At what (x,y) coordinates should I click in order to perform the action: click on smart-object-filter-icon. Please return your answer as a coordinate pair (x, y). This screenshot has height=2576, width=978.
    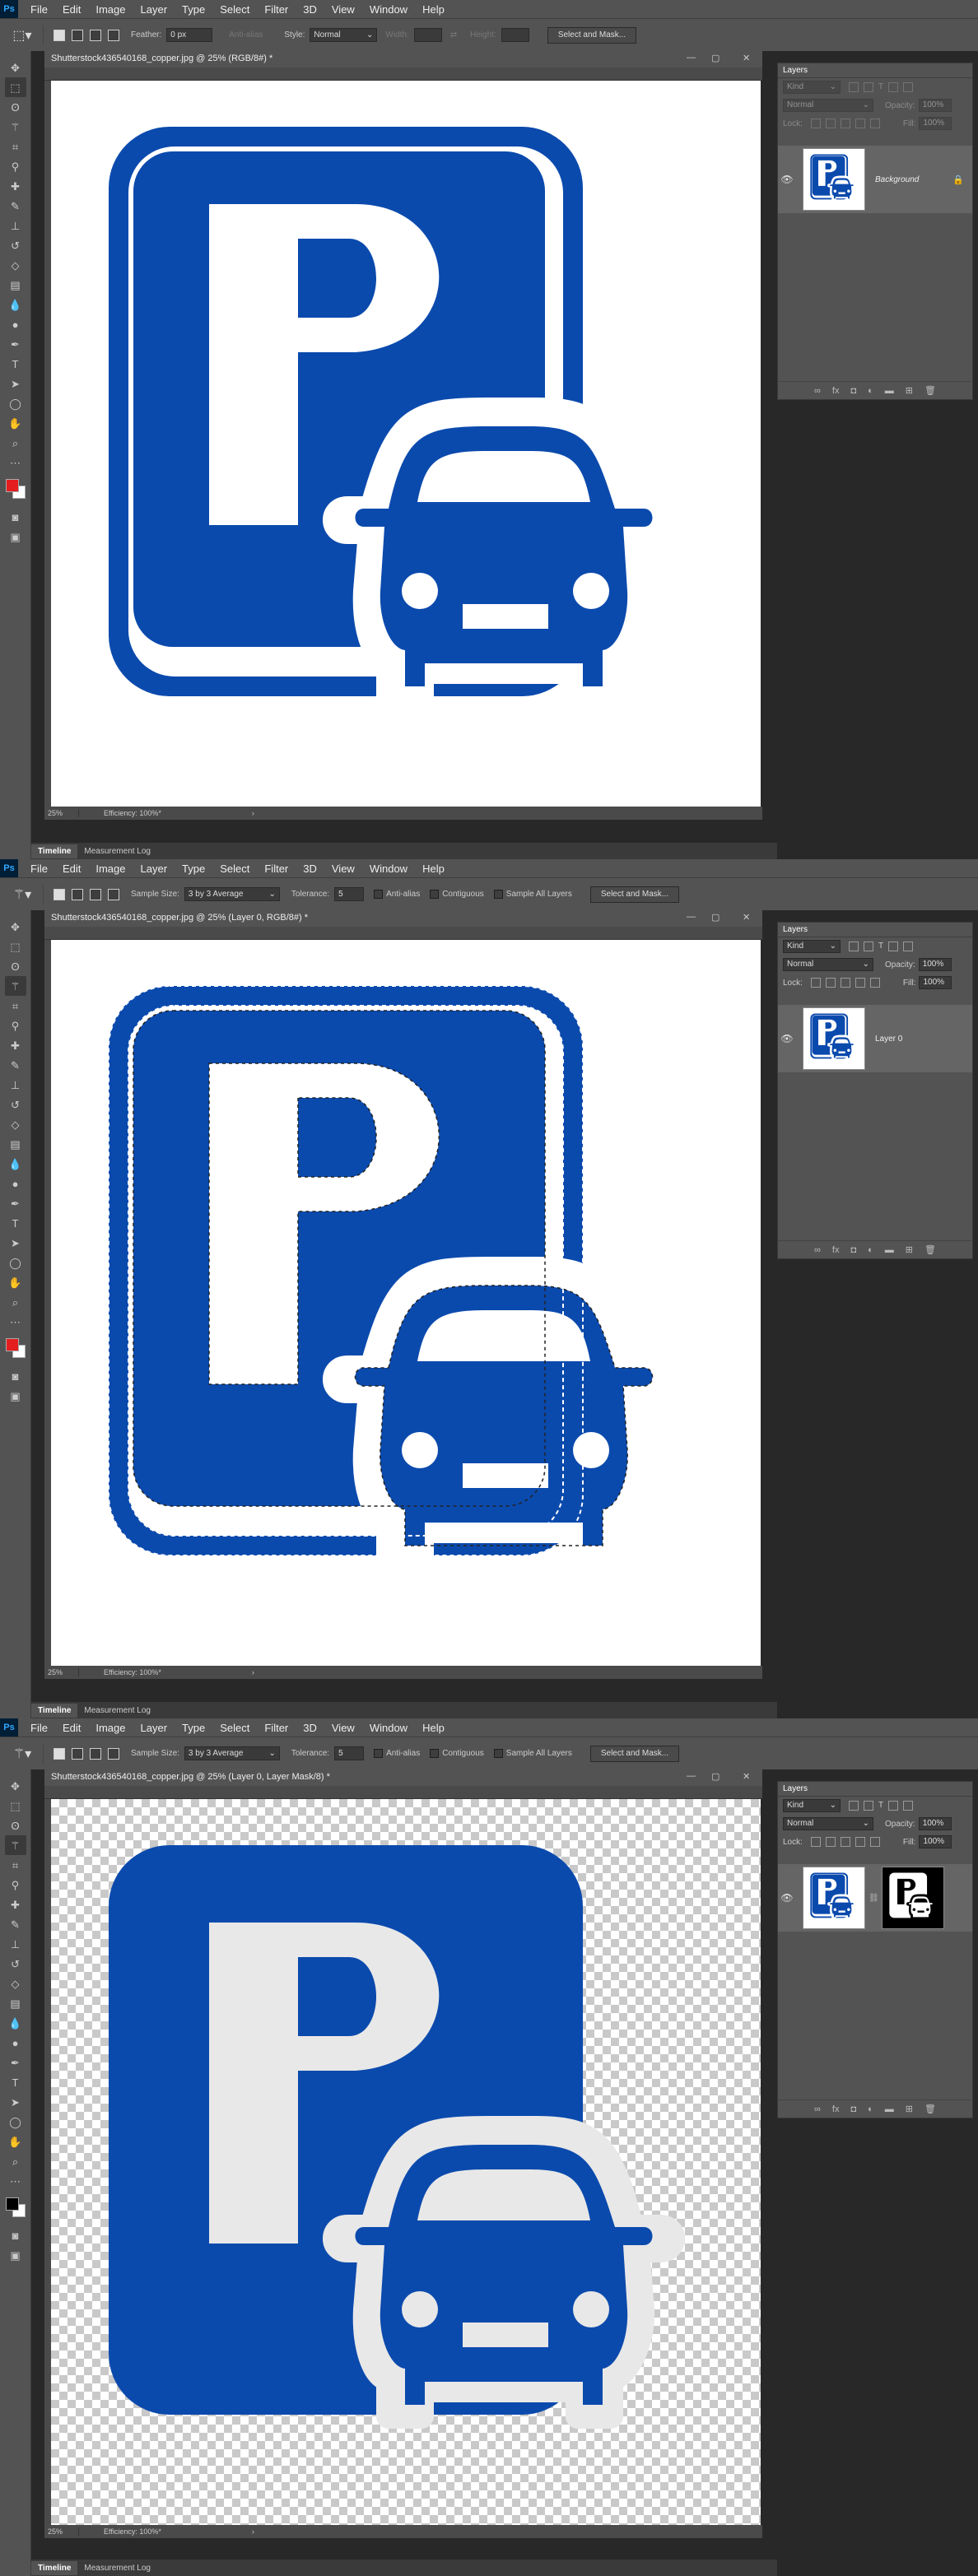
    Looking at the image, I should click on (908, 87).